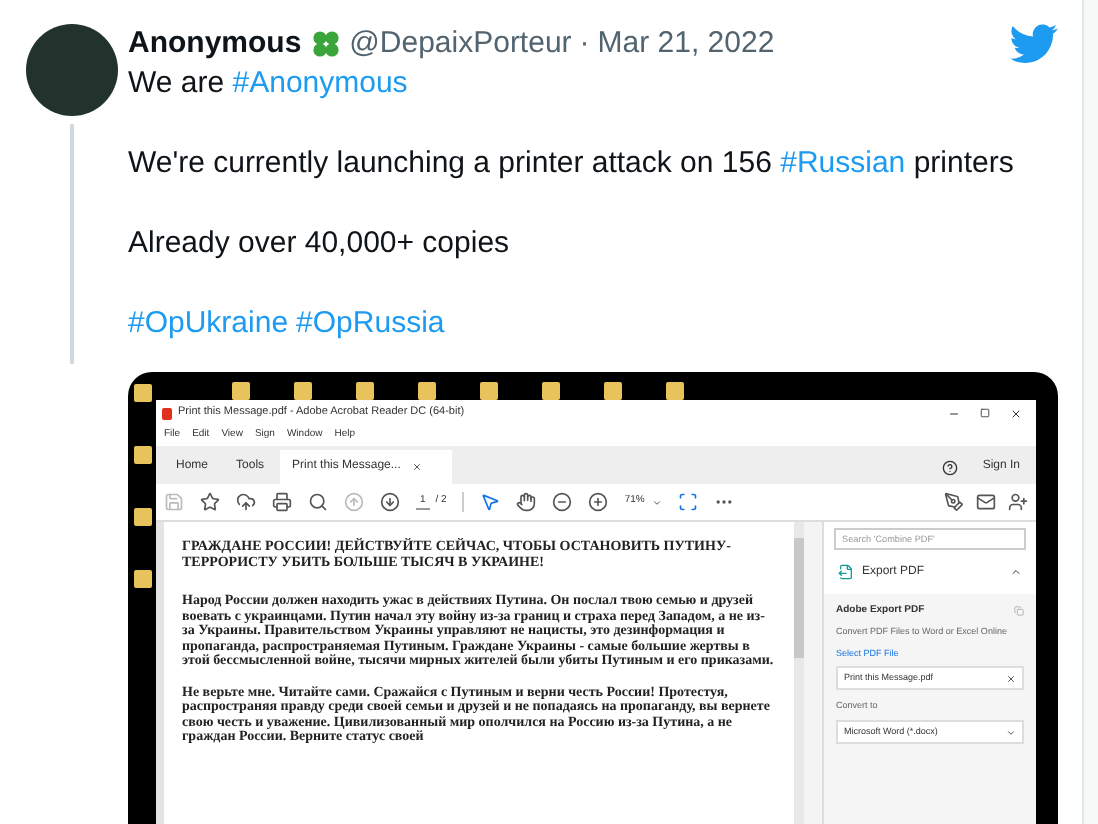  What do you see at coordinates (460, 44) in the screenshot?
I see `author-handle: @DepaixPorteur` at bounding box center [460, 44].